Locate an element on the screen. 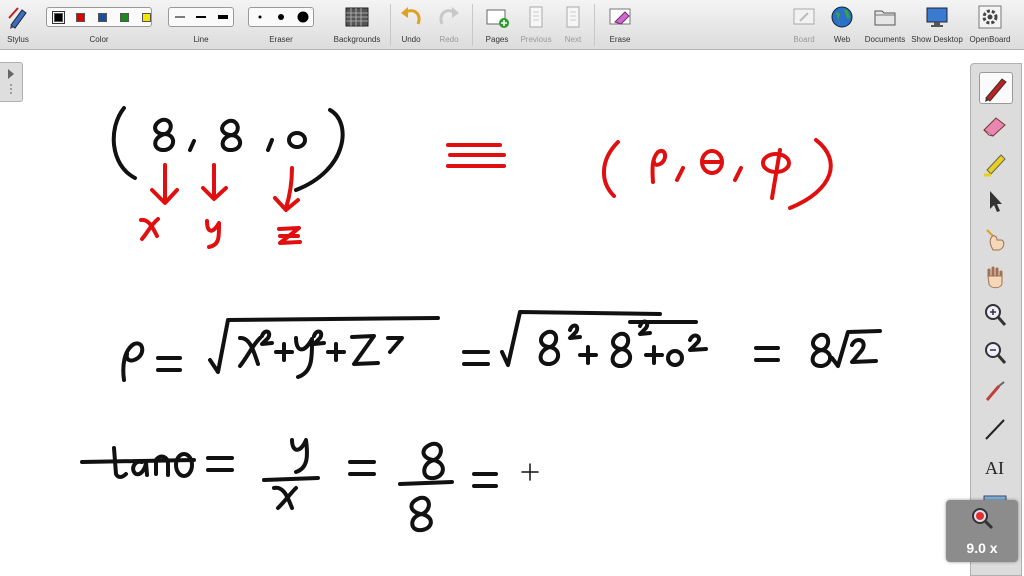  color-red-swatch is located at coordinates (80, 17).